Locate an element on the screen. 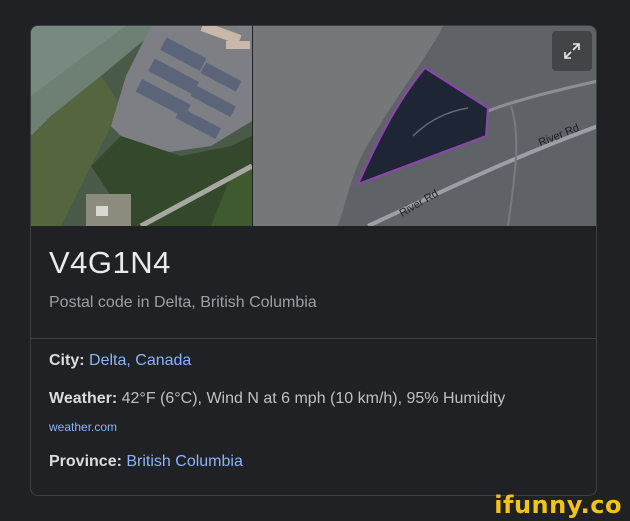 The height and width of the screenshot is (521, 630). province-row: Province: British Columbia is located at coordinates (146, 462).